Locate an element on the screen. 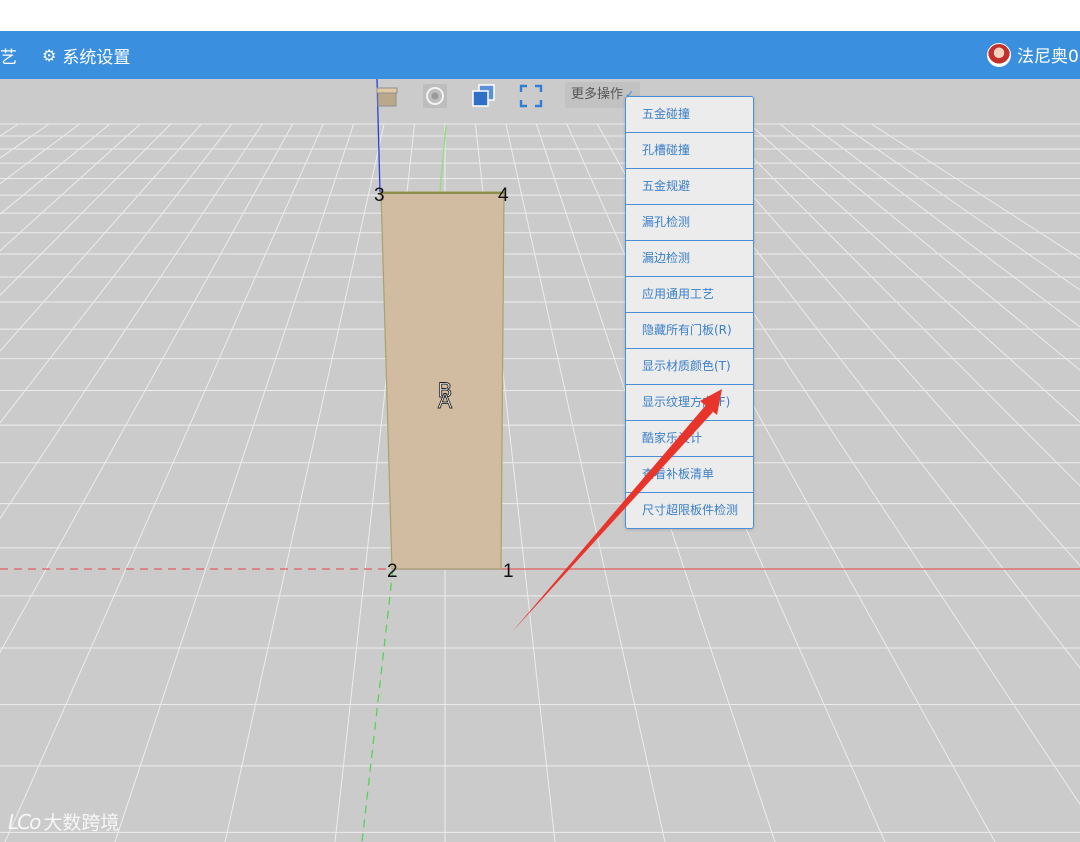 This screenshot has width=1080, height=842. menu-item-missing-edge-check: 漏边检测 is located at coordinates (689, 259).